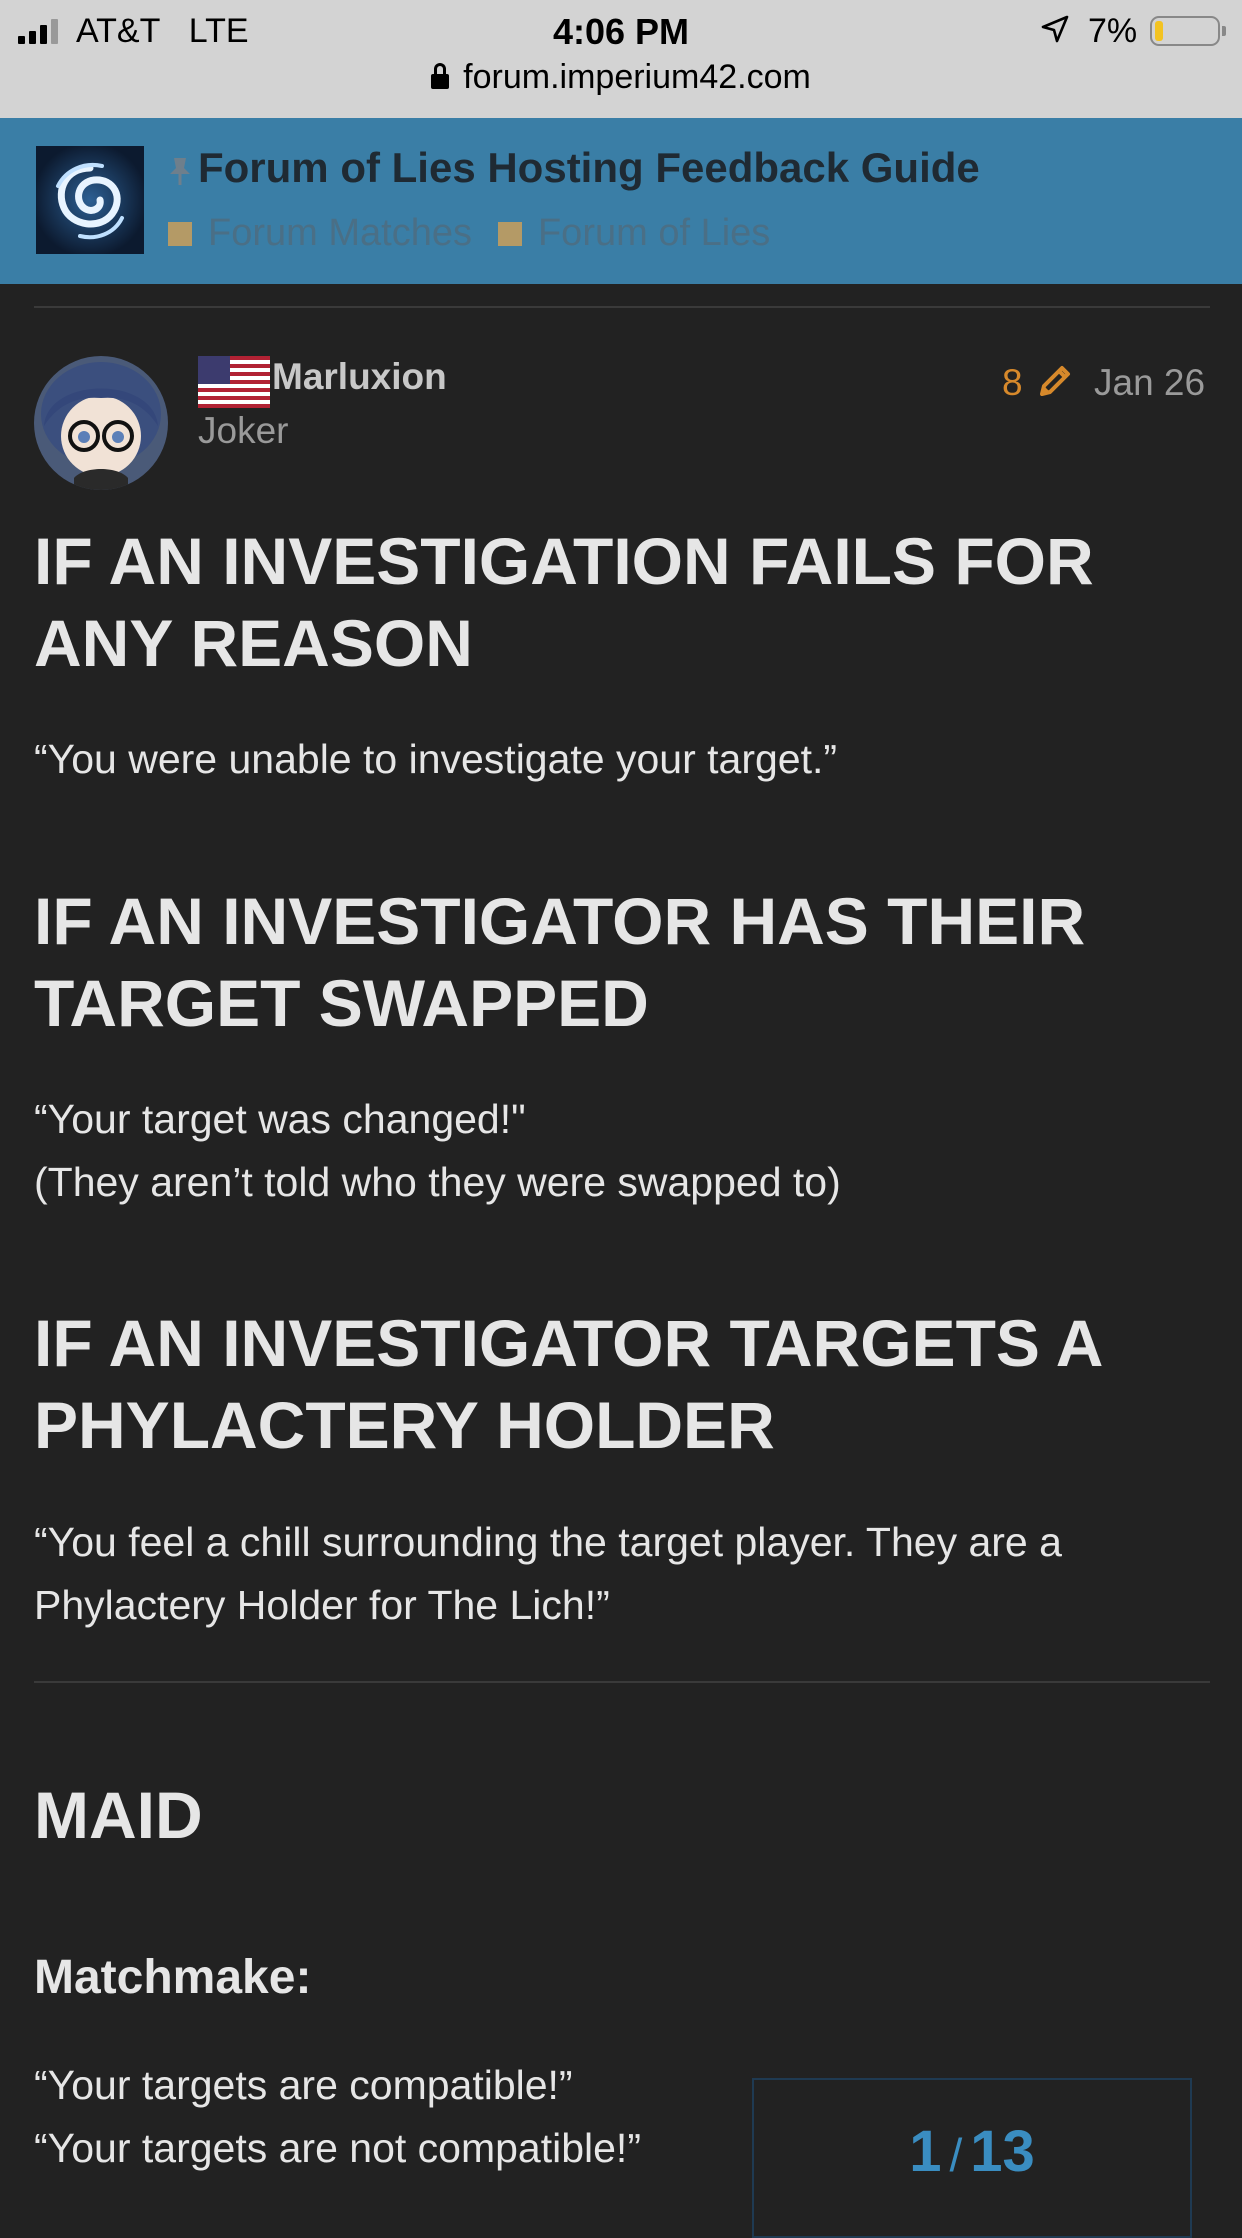  I want to click on site-logo, so click(90, 200).